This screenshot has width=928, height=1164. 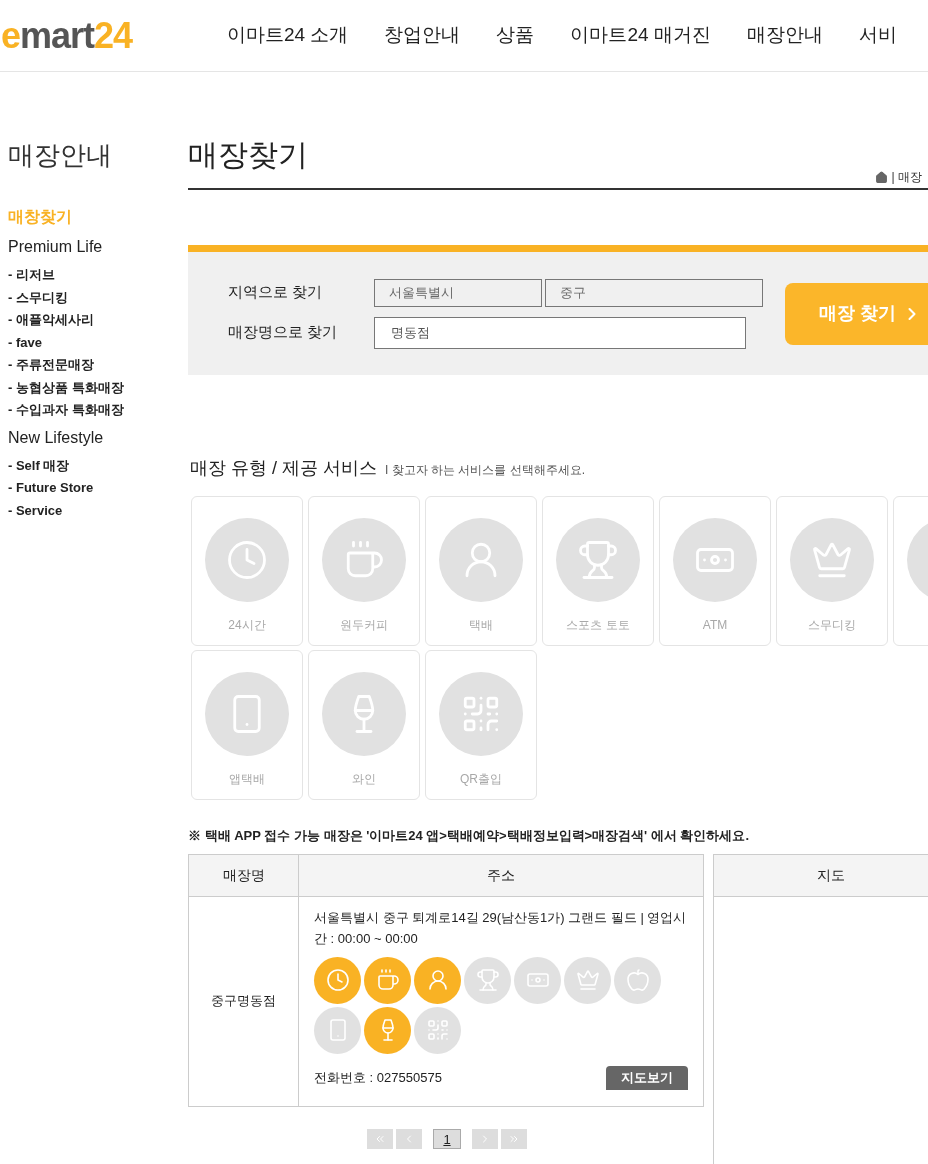 I want to click on address: 서울특별시 중구 퇴계로14길 29(남산동1가) 그랜드 필드 | 영업시간 : 00:00 ~ 00:00, so click(x=501, y=928).